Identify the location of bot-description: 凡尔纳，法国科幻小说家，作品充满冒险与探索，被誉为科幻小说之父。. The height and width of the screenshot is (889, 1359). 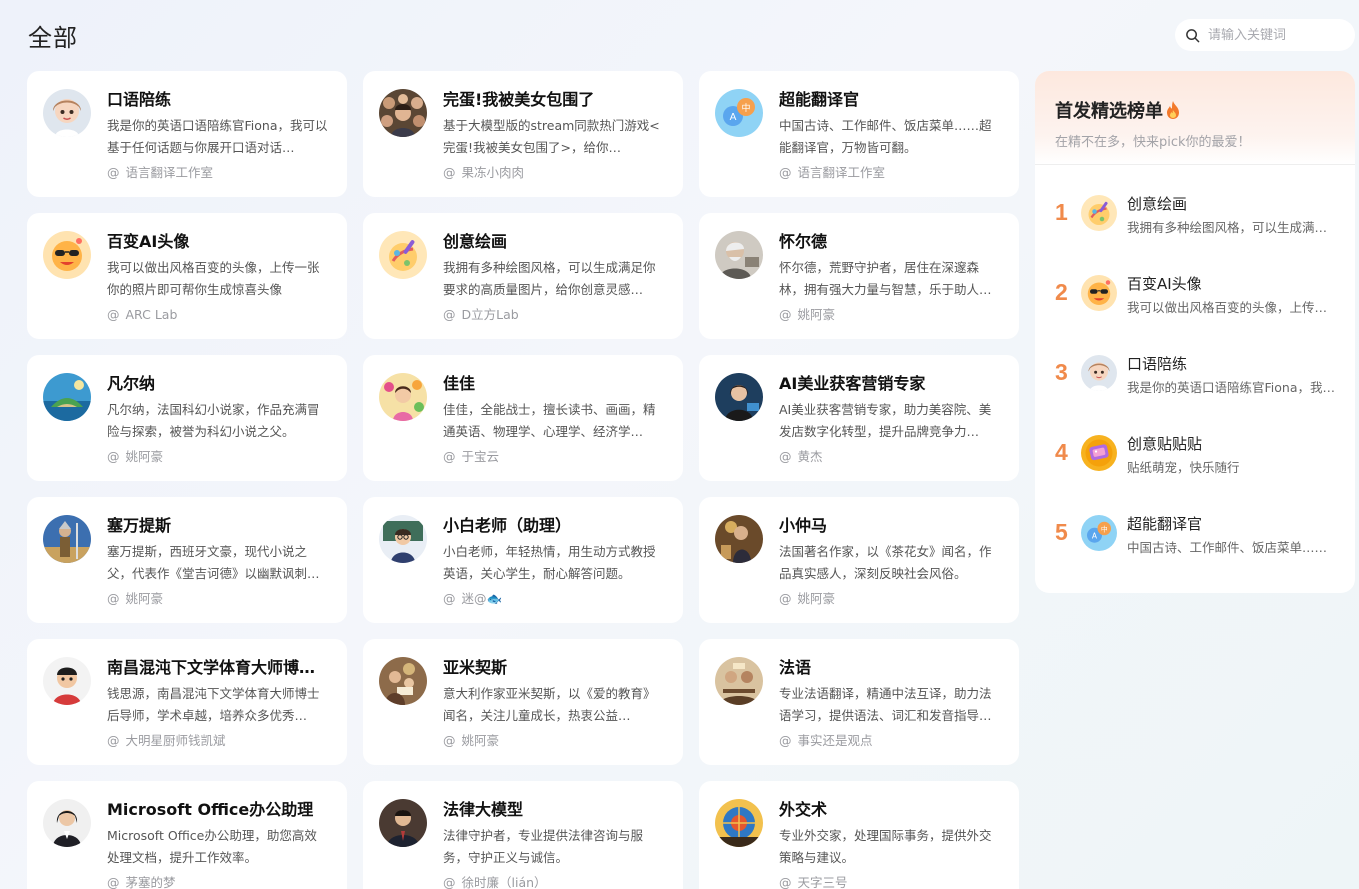
(213, 420).